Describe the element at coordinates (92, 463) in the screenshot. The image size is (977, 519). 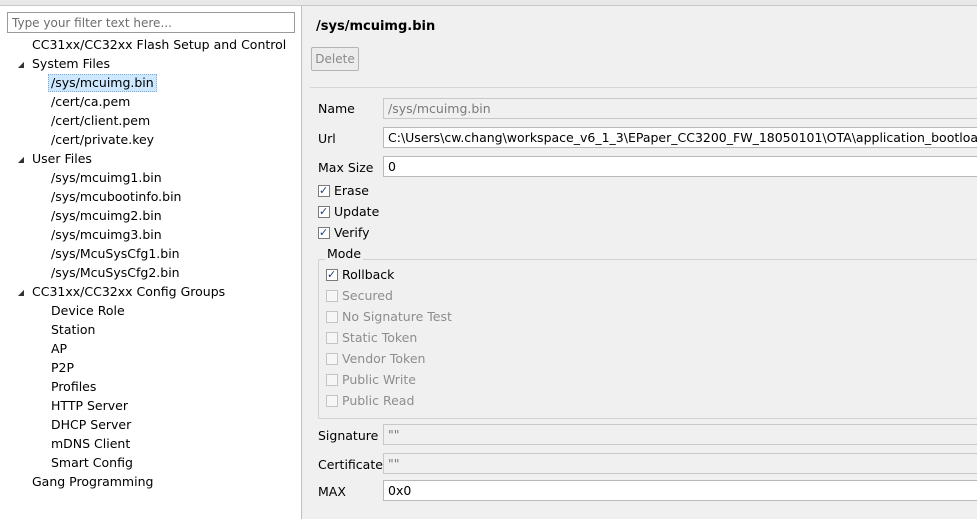
I see `tree-item-smart-config: Smart Config` at that location.